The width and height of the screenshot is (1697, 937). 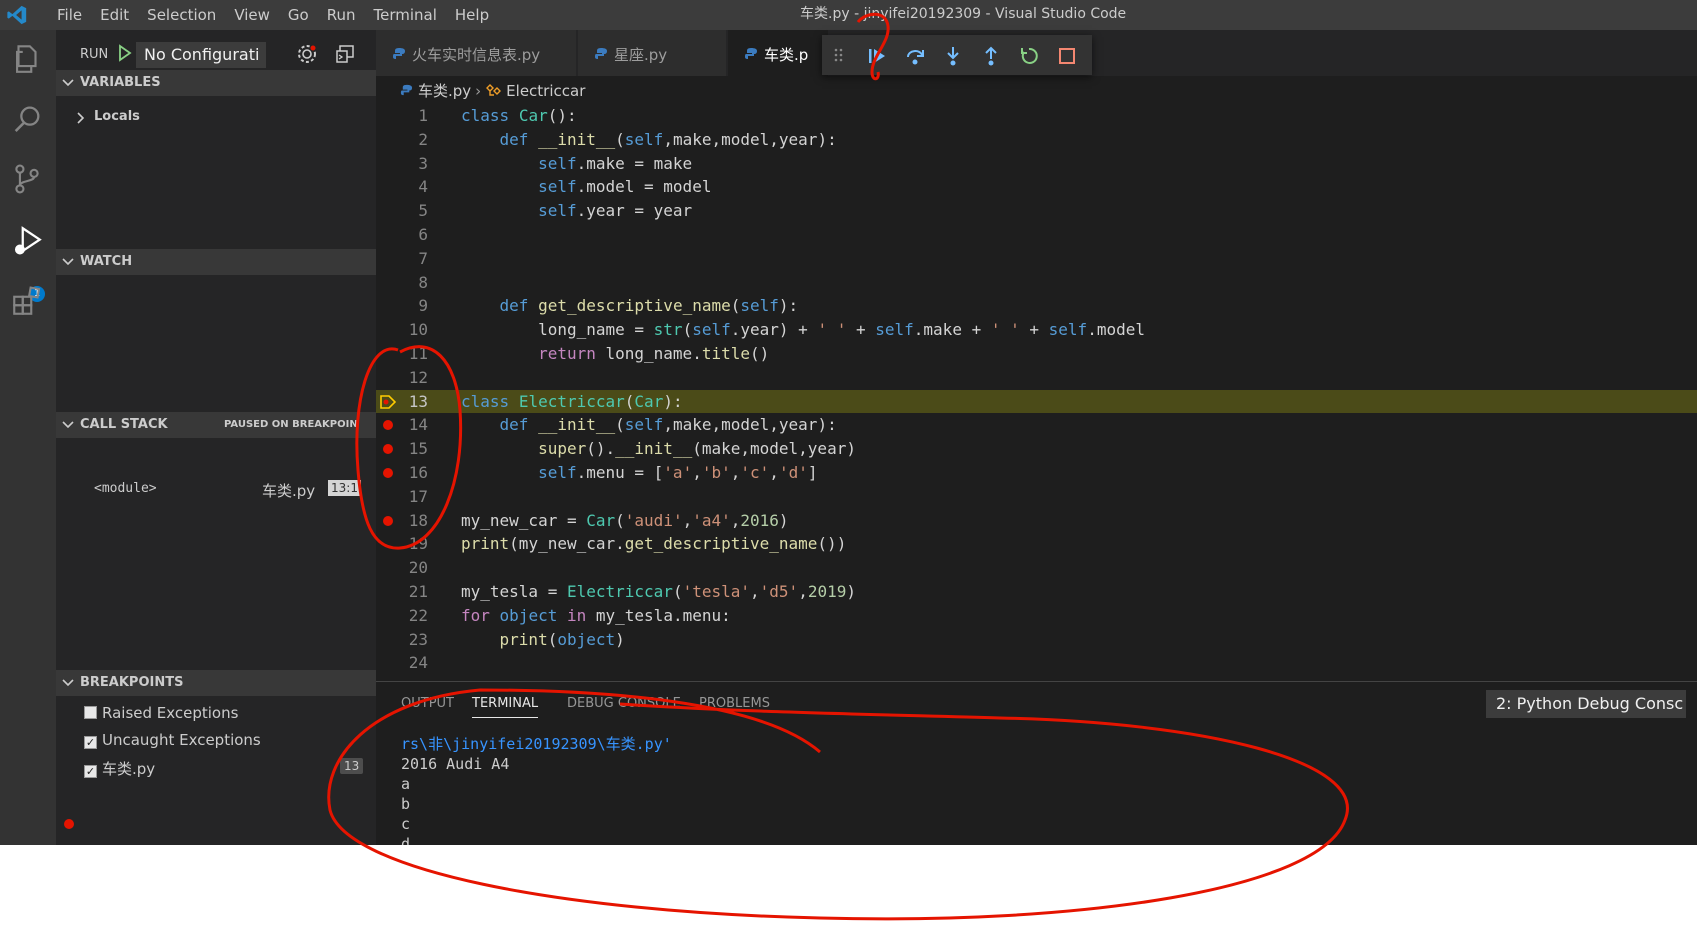 What do you see at coordinates (406, 804) in the screenshot?
I see `terminal-line: b` at bounding box center [406, 804].